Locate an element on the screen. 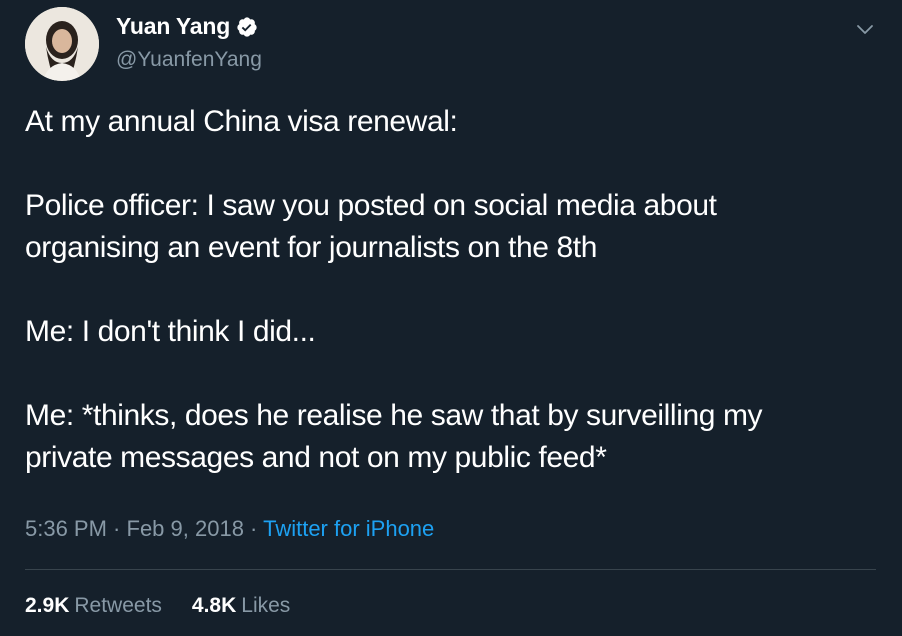 The image size is (902, 636). chevron-down-icon is located at coordinates (865, 29).